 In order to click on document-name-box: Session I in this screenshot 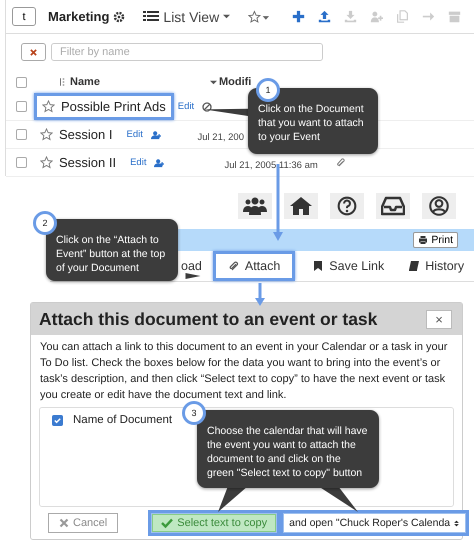, I will do `click(76, 134)`.